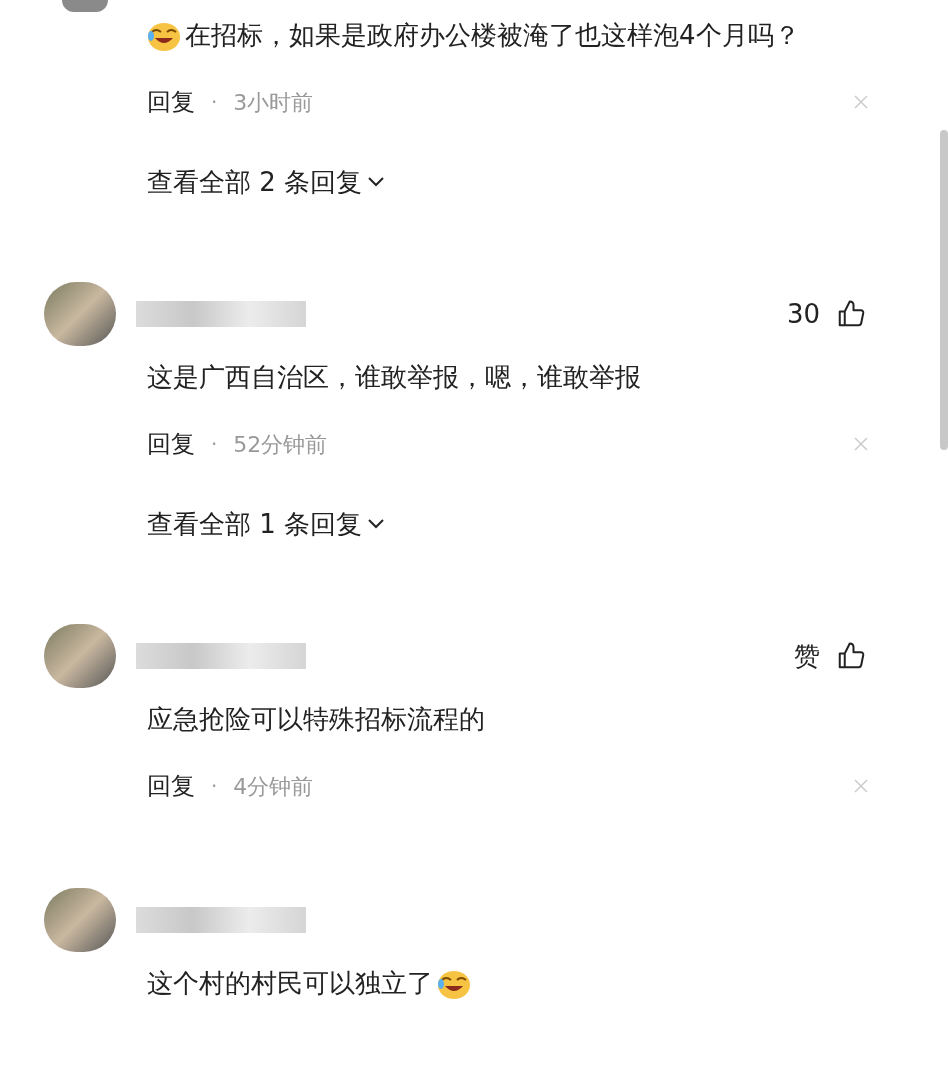  Describe the element at coordinates (267, 524) in the screenshot. I see `view-replies-link: 查看全部 1 条回复` at that location.